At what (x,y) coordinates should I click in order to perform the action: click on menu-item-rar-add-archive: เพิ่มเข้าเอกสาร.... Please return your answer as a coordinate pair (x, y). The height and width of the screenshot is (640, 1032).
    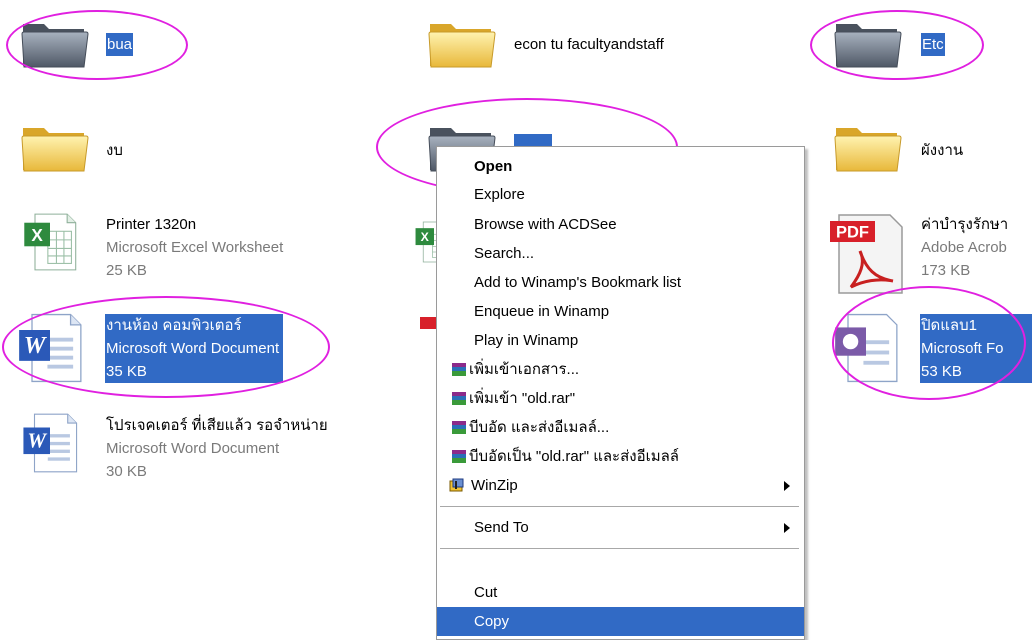
    Looking at the image, I should click on (620, 369).